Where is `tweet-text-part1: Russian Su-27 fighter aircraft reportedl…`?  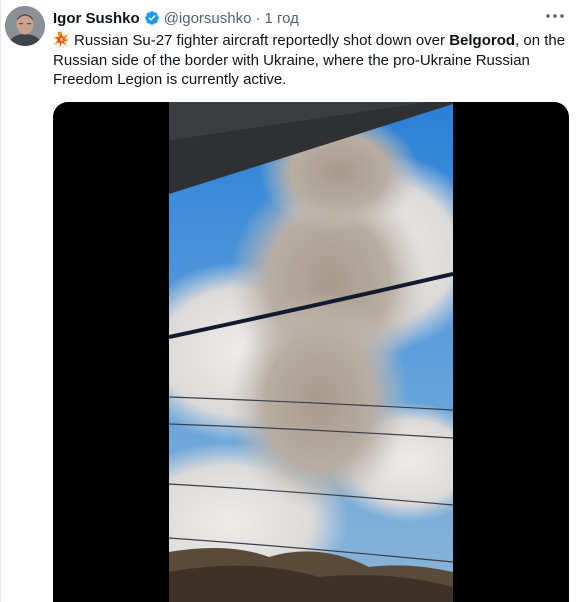 tweet-text-part1: Russian Su-27 fighter aircraft reportedl… is located at coordinates (262, 40).